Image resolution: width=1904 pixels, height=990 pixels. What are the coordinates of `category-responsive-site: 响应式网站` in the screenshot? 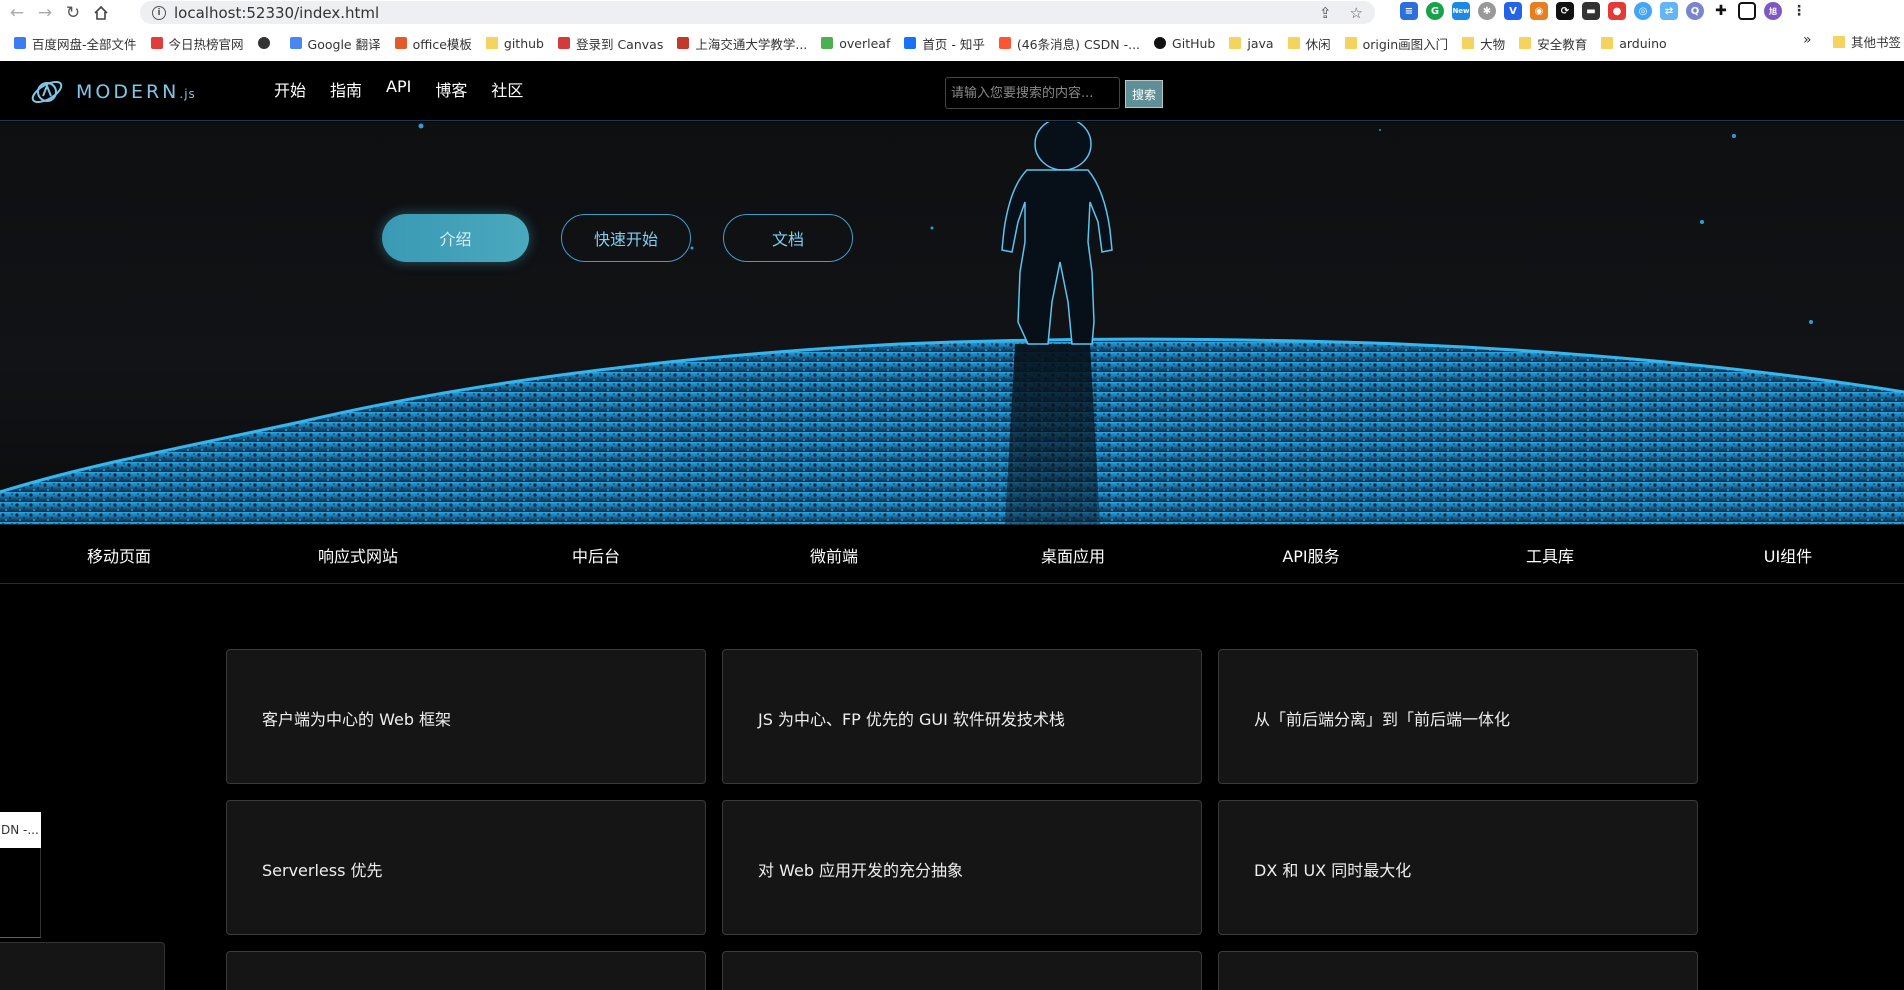 It's located at (358, 555).